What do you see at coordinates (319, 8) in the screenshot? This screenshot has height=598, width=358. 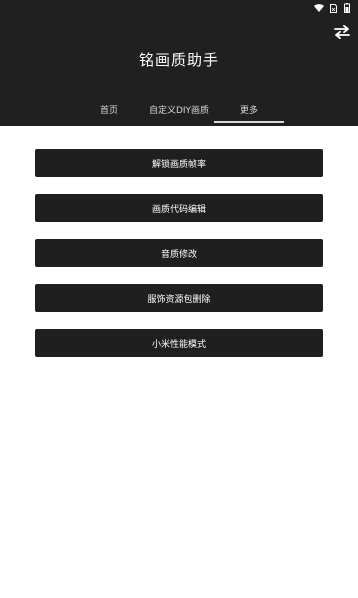 I see `wifi-icon` at bounding box center [319, 8].